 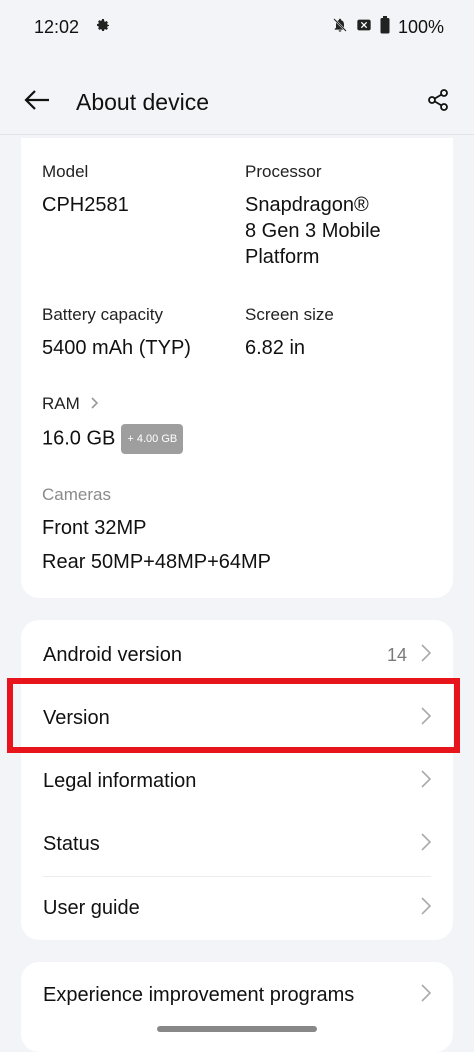 What do you see at coordinates (233, 715) in the screenshot?
I see `highlight-box` at bounding box center [233, 715].